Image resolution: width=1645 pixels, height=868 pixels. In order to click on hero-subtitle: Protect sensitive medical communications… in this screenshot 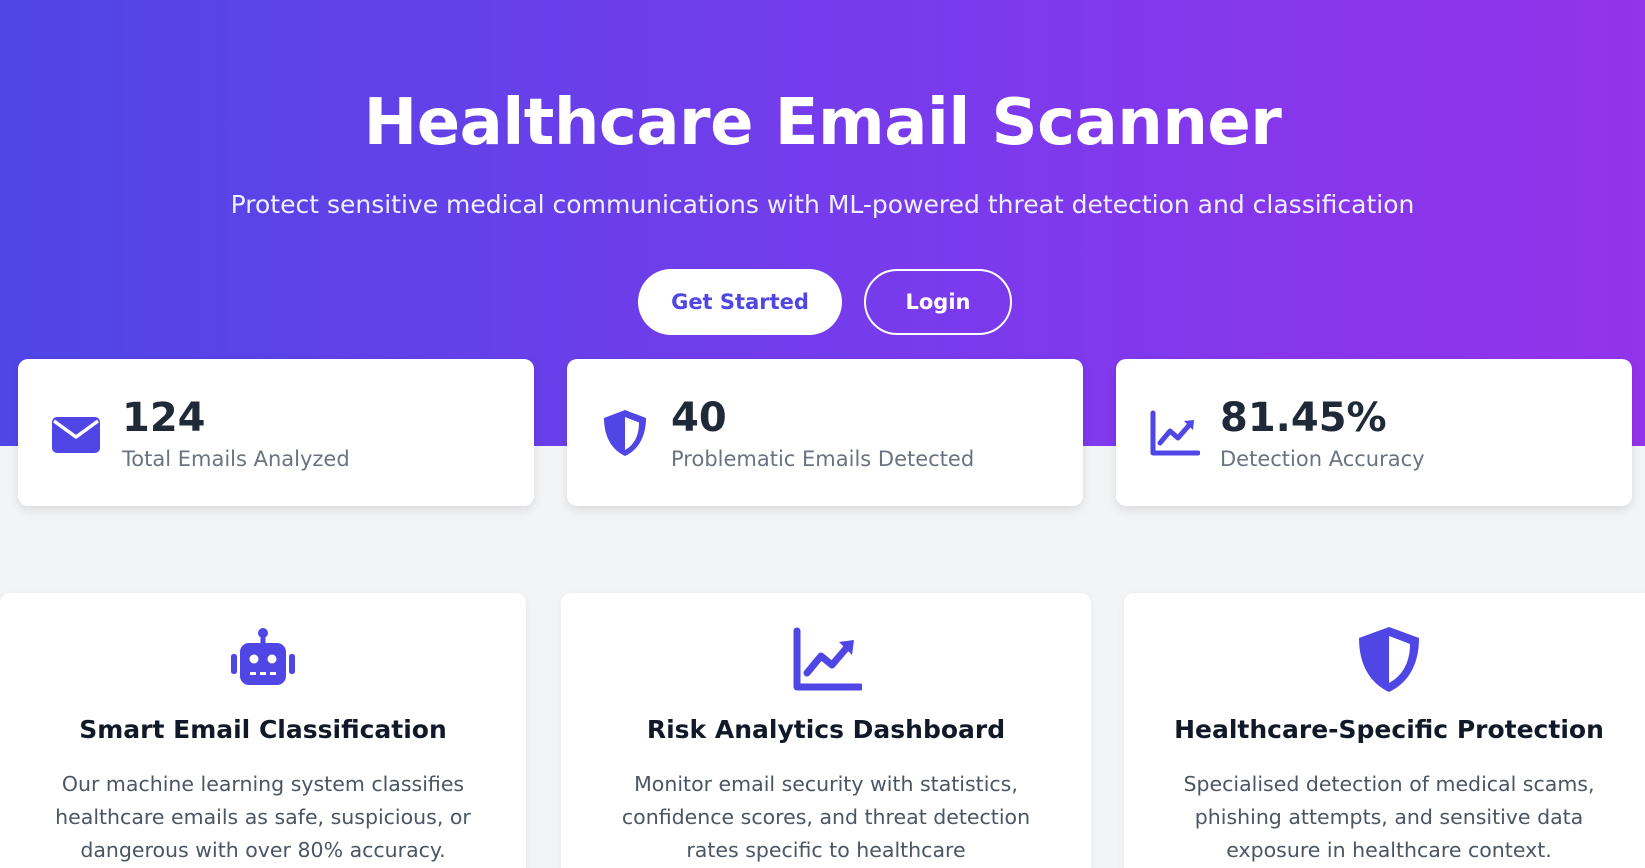, I will do `click(822, 204)`.